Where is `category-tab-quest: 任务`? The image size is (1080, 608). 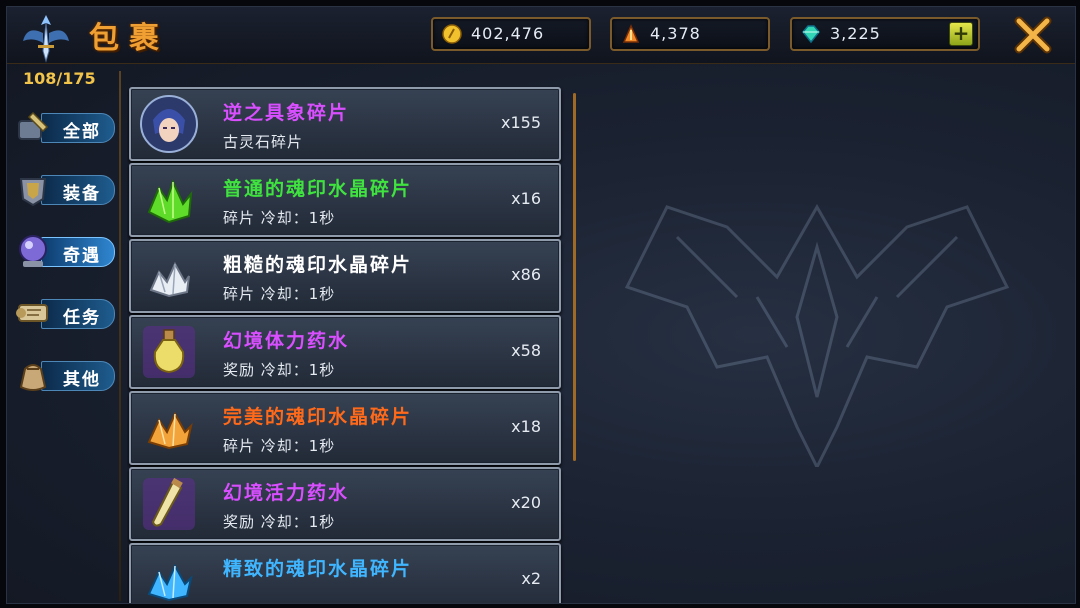
category-tab-quest: 任务 is located at coordinates (63, 313).